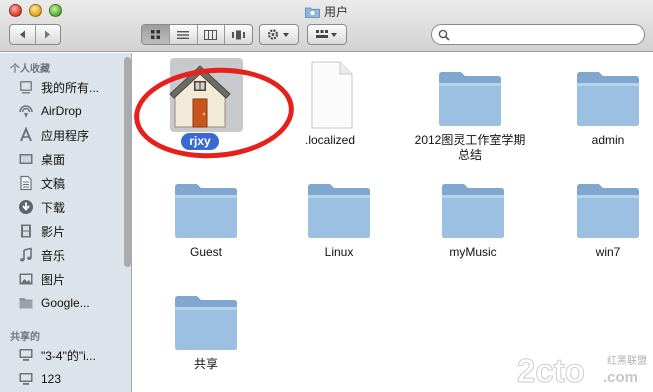 The height and width of the screenshot is (392, 653). Describe the element at coordinates (205, 252) in the screenshot. I see `file-label: Guest` at that location.